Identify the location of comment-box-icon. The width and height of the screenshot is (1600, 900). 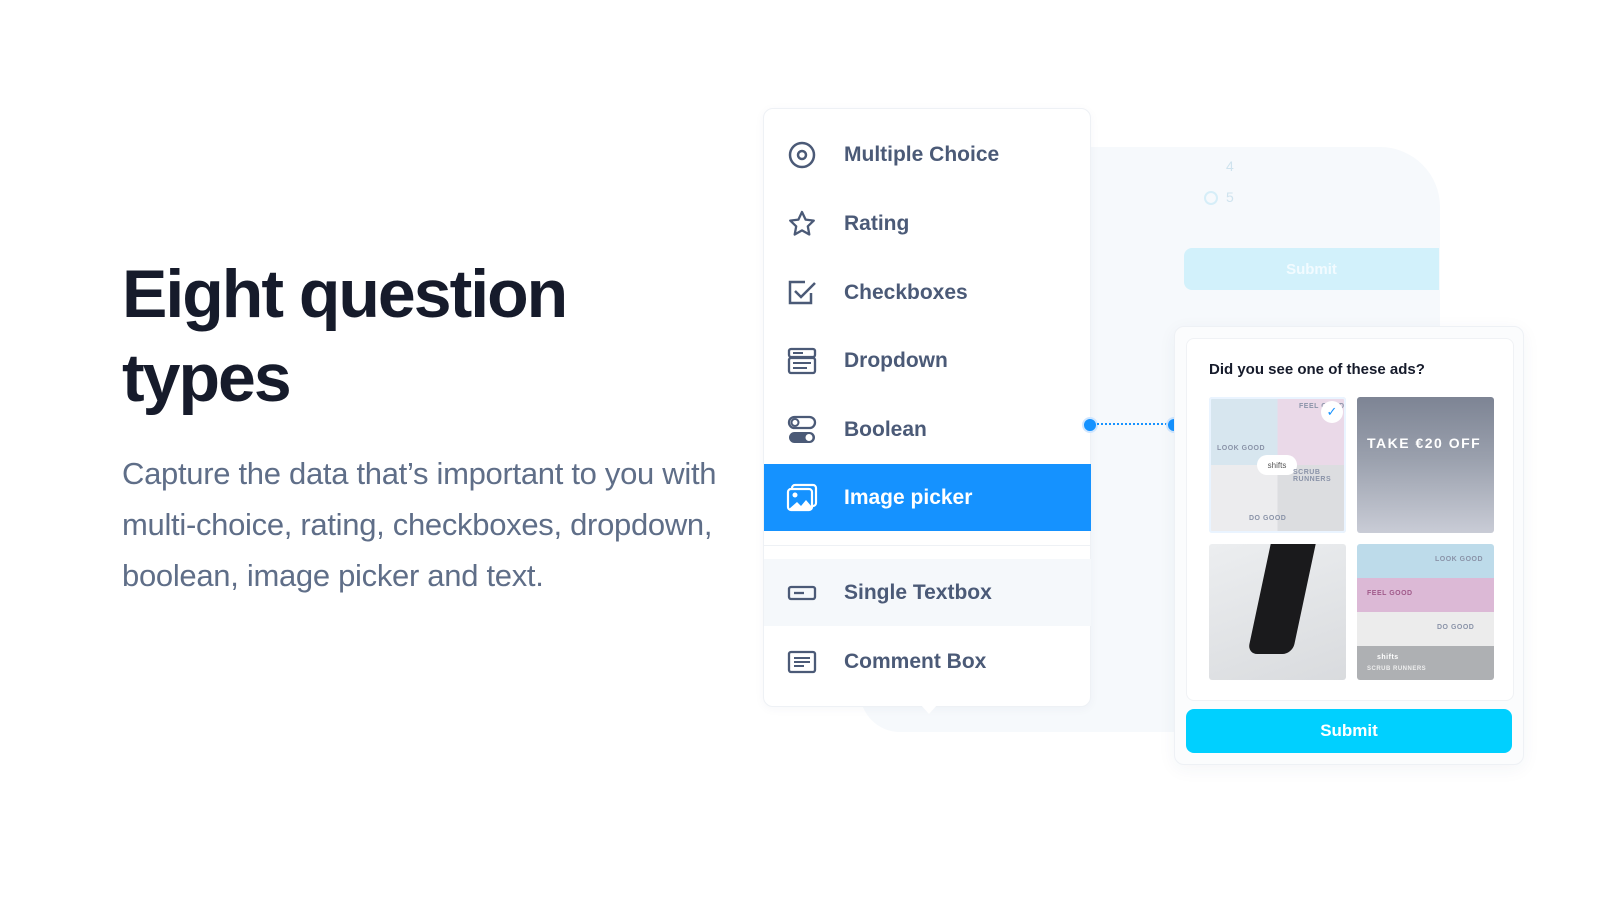
(802, 661).